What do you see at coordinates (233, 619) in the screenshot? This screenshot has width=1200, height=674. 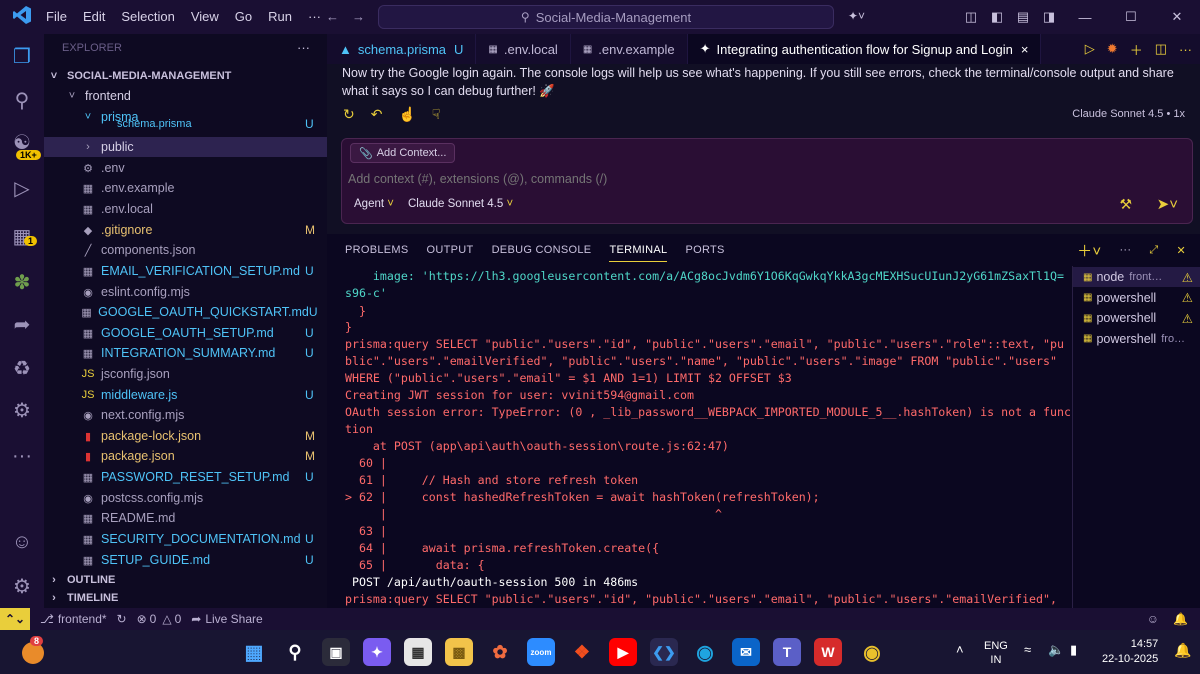 I see `liveshare-button: Live Share` at bounding box center [233, 619].